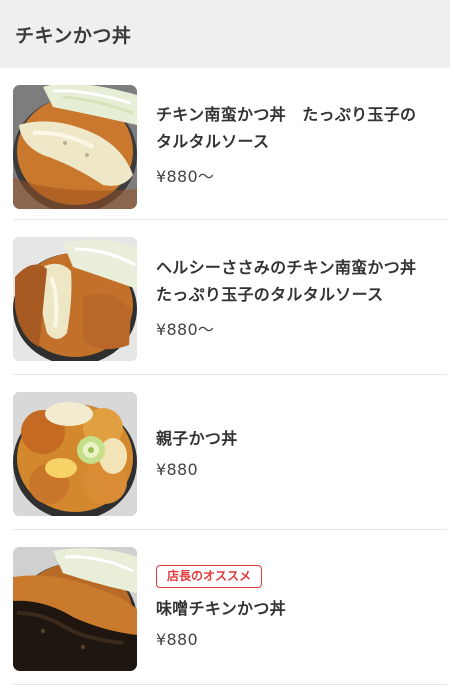 The width and height of the screenshot is (450, 685). Describe the element at coordinates (197, 438) in the screenshot. I see `menu-item-name: 親子かつ丼` at that location.